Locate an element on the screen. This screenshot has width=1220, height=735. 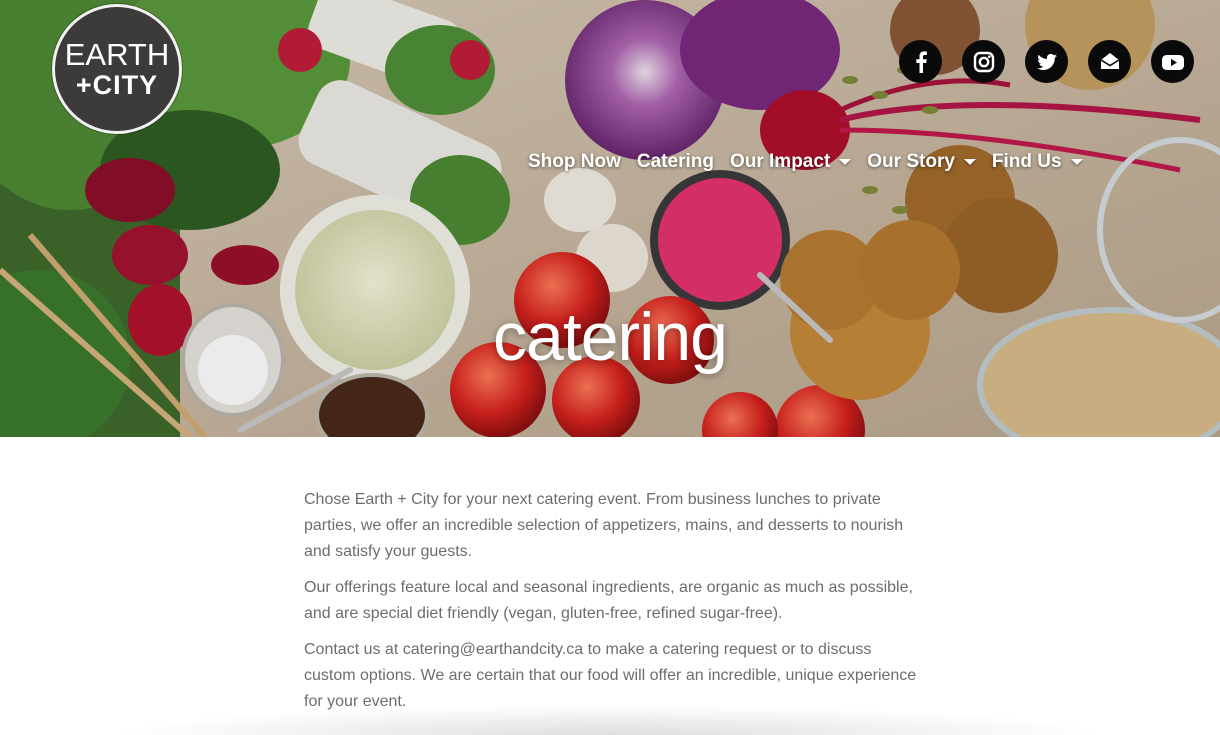
nav-label: Our Impact is located at coordinates (780, 161).